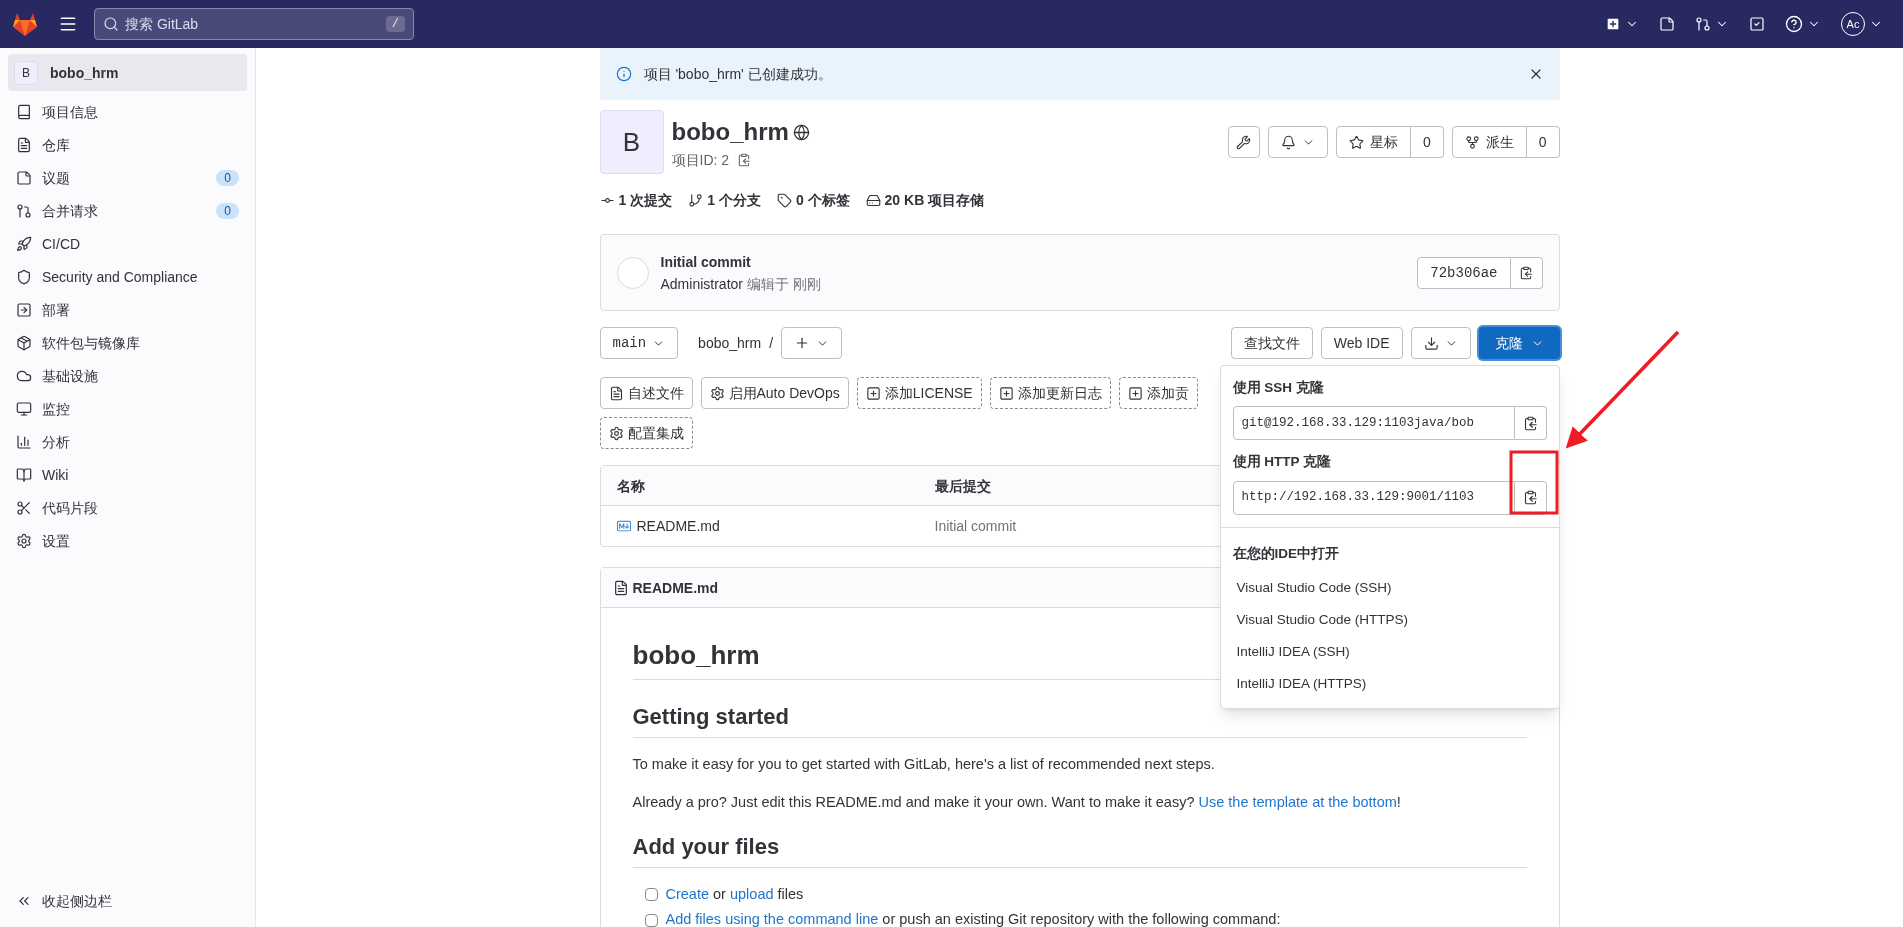  What do you see at coordinates (127, 177) in the screenshot?
I see `sidebar-item: 议题 0` at bounding box center [127, 177].